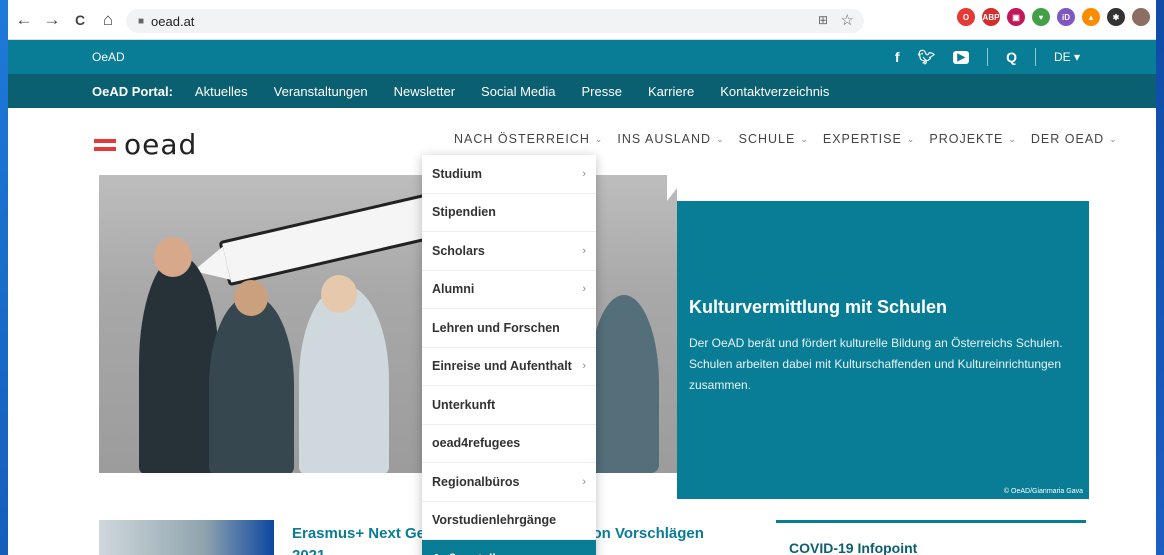  I want to click on austria-flag-icon, so click(105, 144).